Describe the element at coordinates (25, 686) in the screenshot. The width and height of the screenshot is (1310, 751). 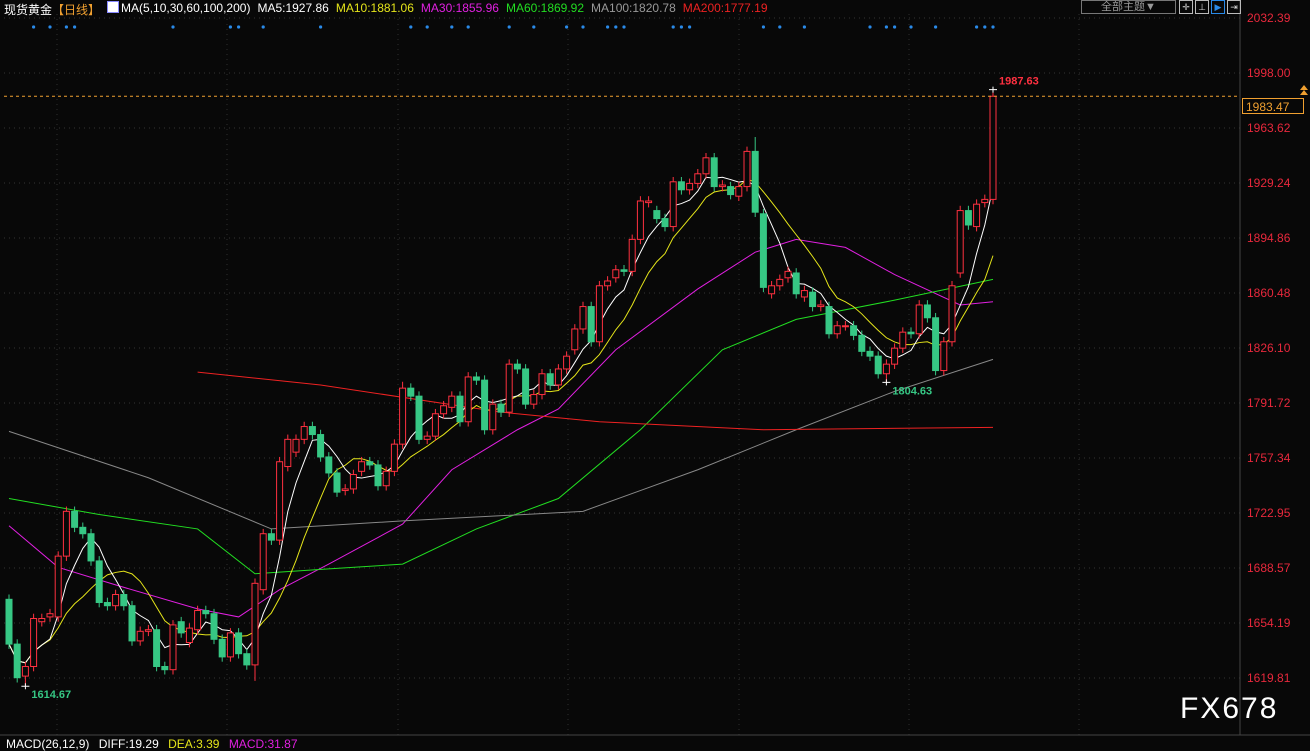
I see `low-marker` at that location.